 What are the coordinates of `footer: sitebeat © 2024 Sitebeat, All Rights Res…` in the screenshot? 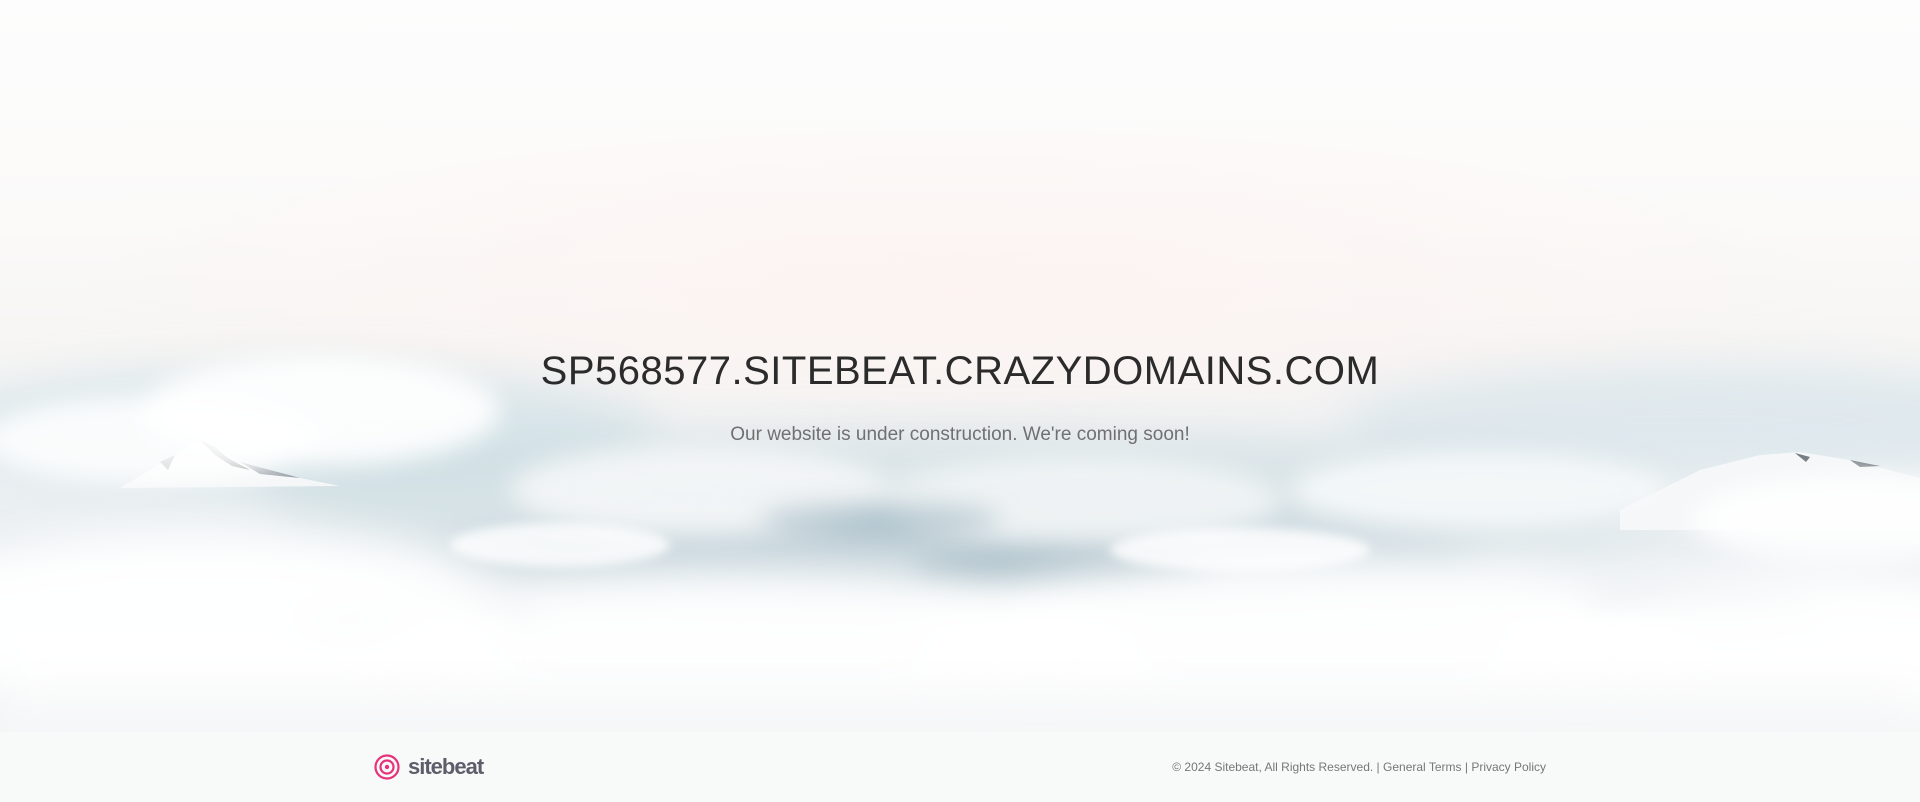 It's located at (960, 767).